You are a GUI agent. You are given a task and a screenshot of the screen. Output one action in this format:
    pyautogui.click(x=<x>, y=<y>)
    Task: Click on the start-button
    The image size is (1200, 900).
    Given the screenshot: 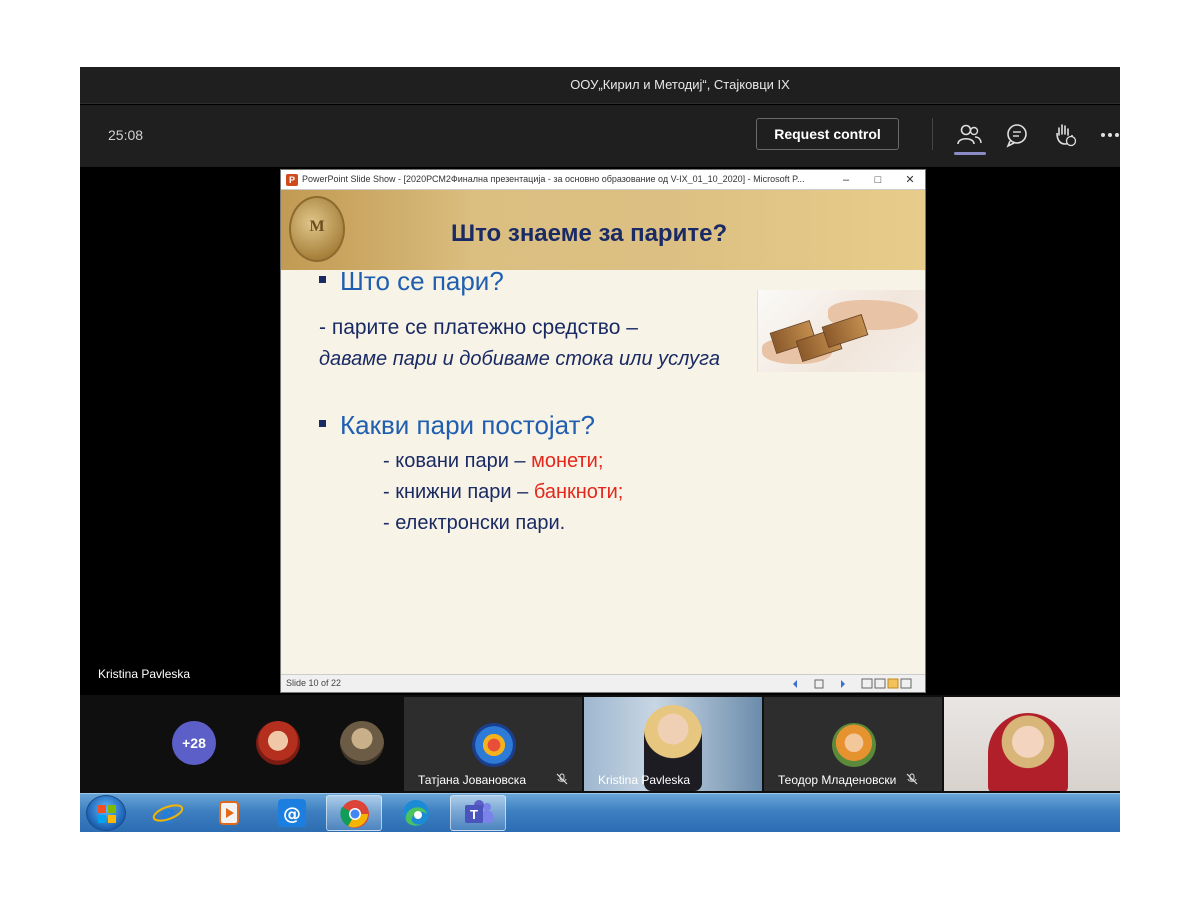 What is the action you would take?
    pyautogui.click(x=106, y=813)
    